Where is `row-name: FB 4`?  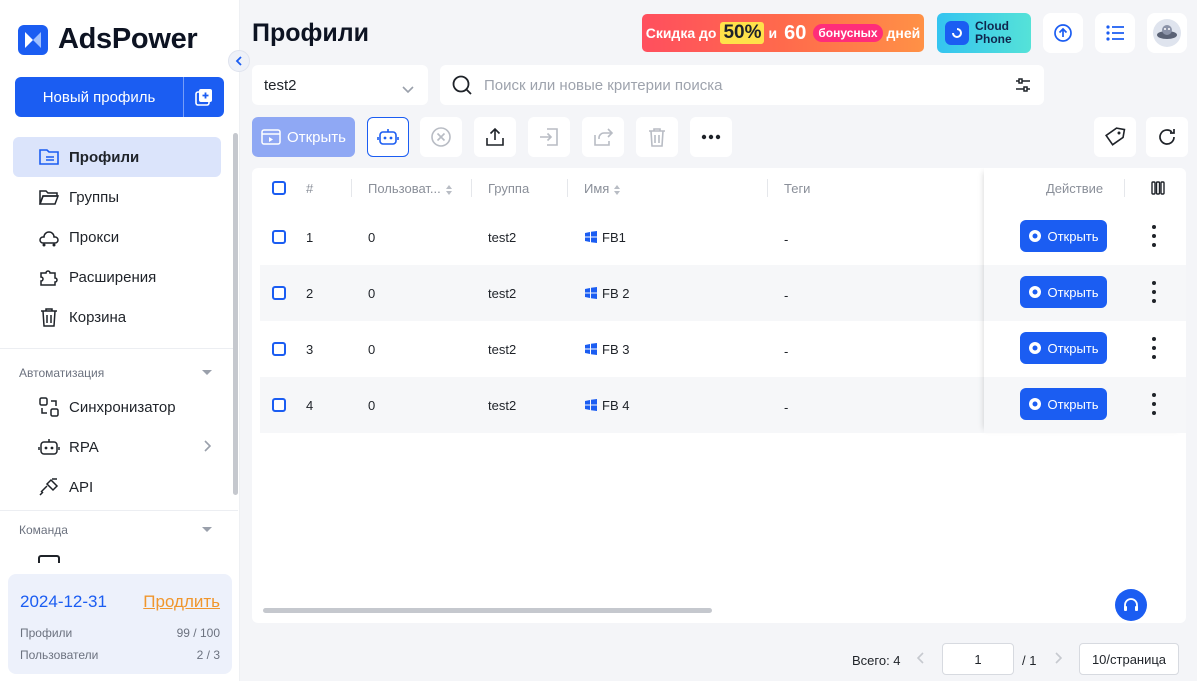
row-name: FB 4 is located at coordinates (606, 405).